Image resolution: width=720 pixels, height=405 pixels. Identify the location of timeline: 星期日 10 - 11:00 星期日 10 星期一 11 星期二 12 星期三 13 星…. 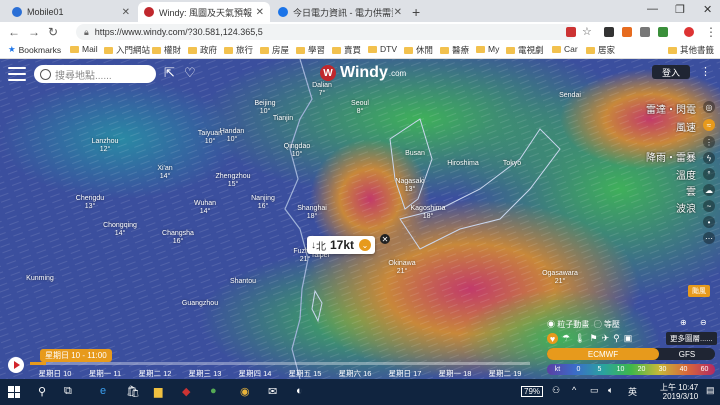
(270, 364).